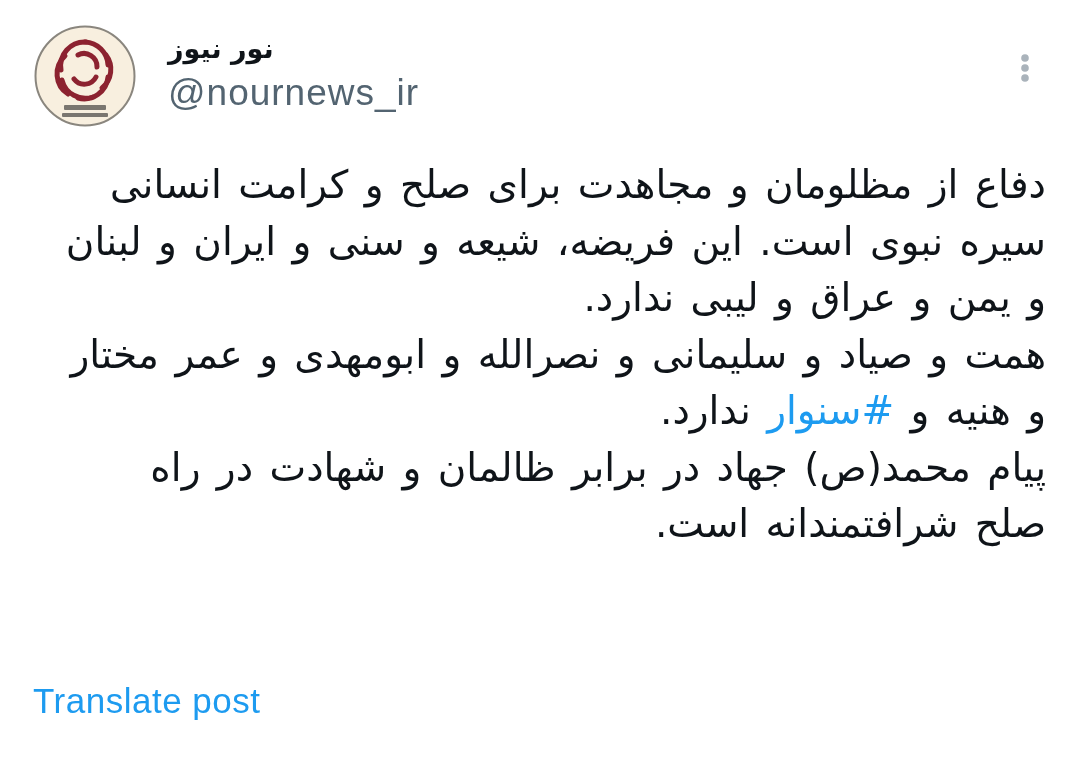 Image resolution: width=1080 pixels, height=775 pixels. I want to click on author-name: نور نیوز, so click(221, 49).